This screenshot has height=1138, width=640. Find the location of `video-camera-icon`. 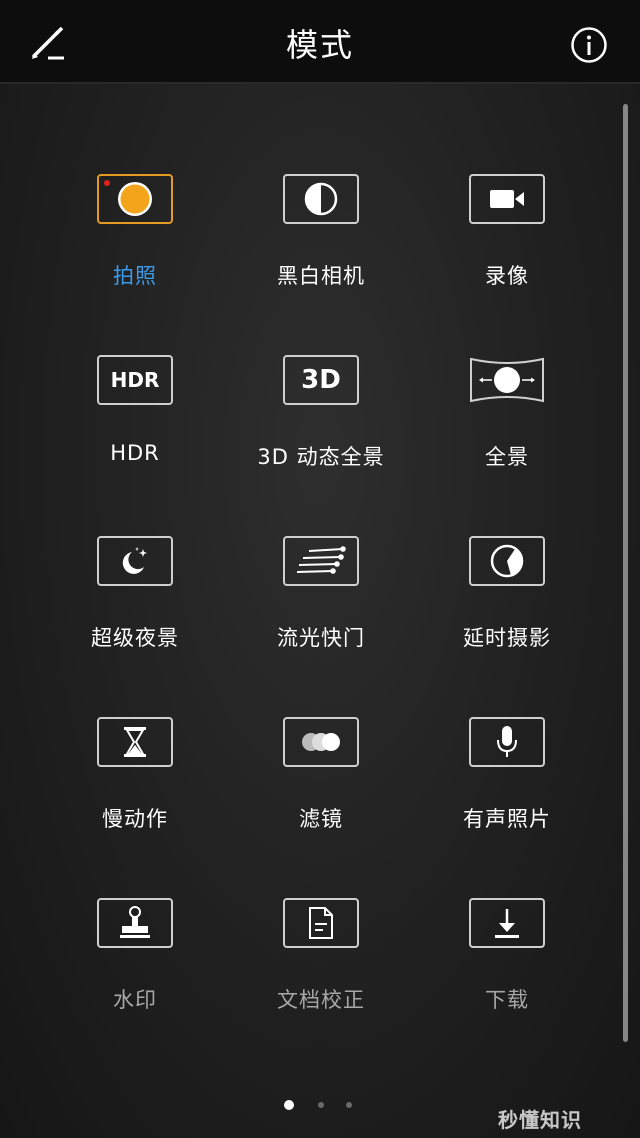

video-camera-icon is located at coordinates (507, 199).